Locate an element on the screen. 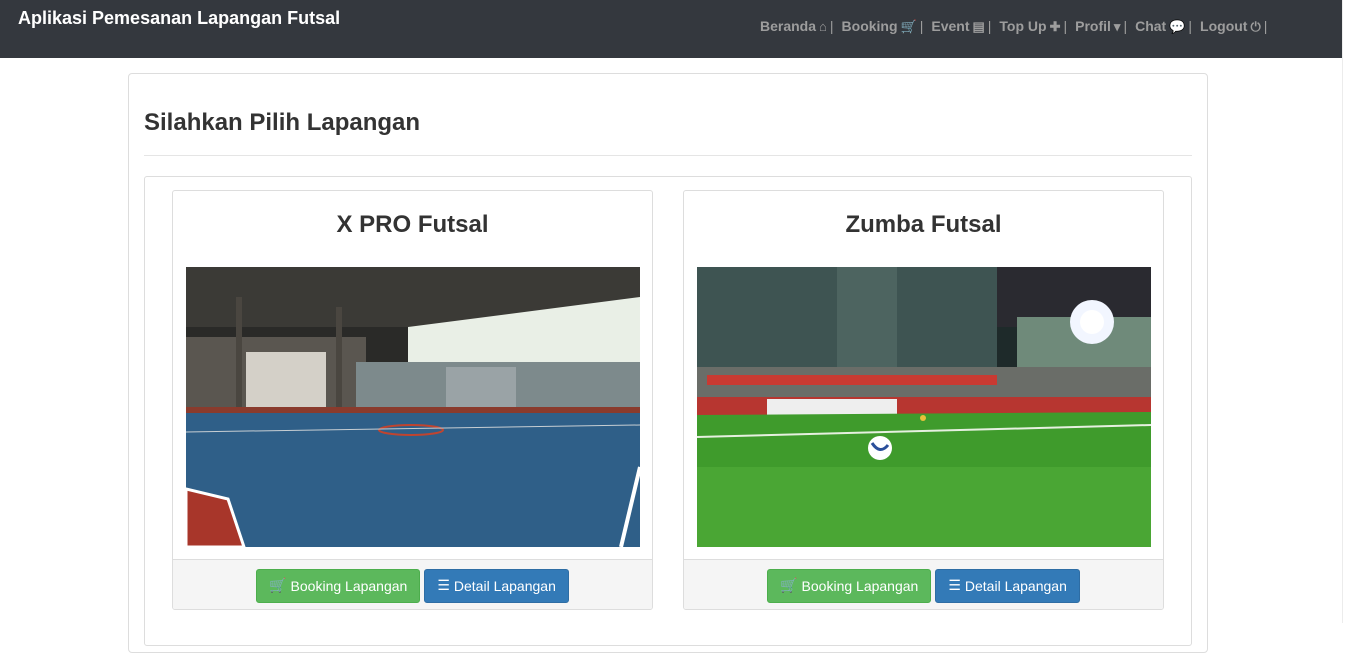 The image size is (1360, 653). comment-icon: 💬 is located at coordinates (1177, 26).